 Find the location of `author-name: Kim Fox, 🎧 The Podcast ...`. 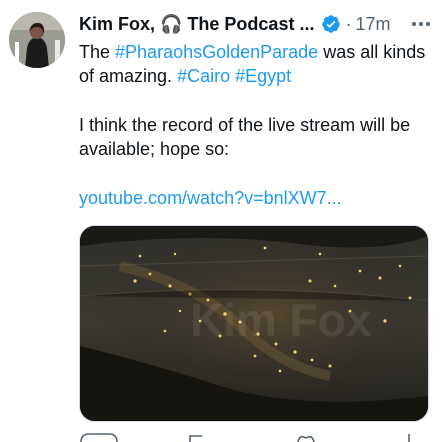

author-name: Kim Fox, 🎧 The Podcast ... is located at coordinates (210, 24).